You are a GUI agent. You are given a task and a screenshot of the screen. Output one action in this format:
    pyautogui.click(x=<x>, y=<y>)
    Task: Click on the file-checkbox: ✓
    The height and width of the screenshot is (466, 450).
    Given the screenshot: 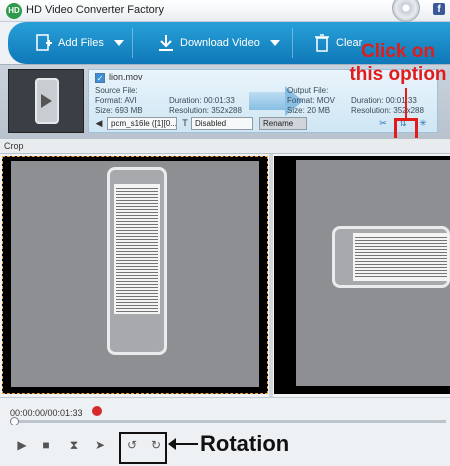 What is the action you would take?
    pyautogui.click(x=100, y=78)
    